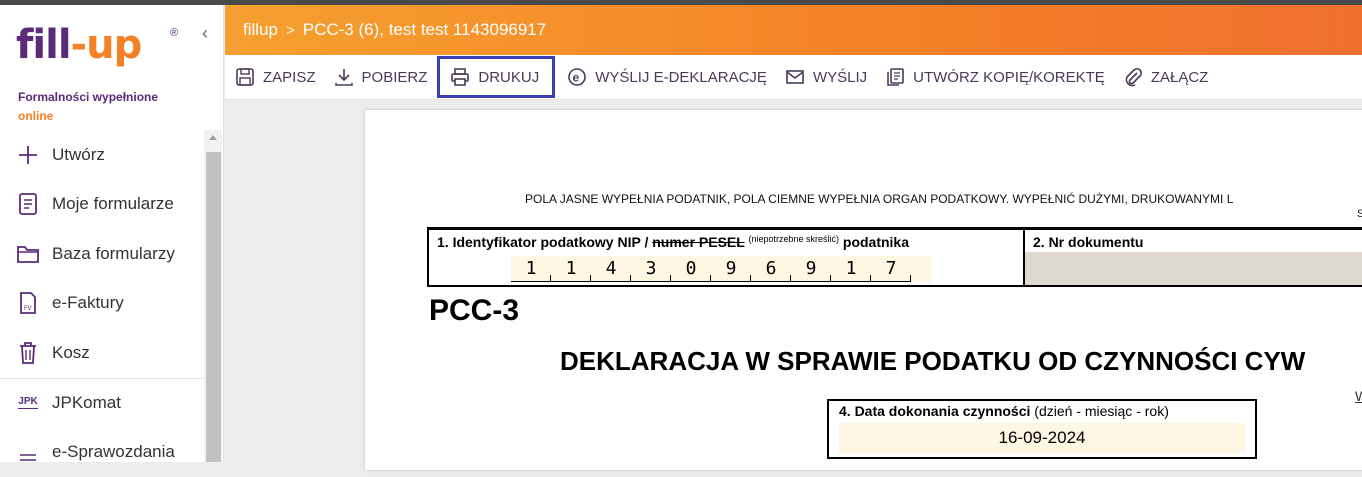 The width and height of the screenshot is (1362, 477). Describe the element at coordinates (1133, 77) in the screenshot. I see `paperclip-icon` at that location.